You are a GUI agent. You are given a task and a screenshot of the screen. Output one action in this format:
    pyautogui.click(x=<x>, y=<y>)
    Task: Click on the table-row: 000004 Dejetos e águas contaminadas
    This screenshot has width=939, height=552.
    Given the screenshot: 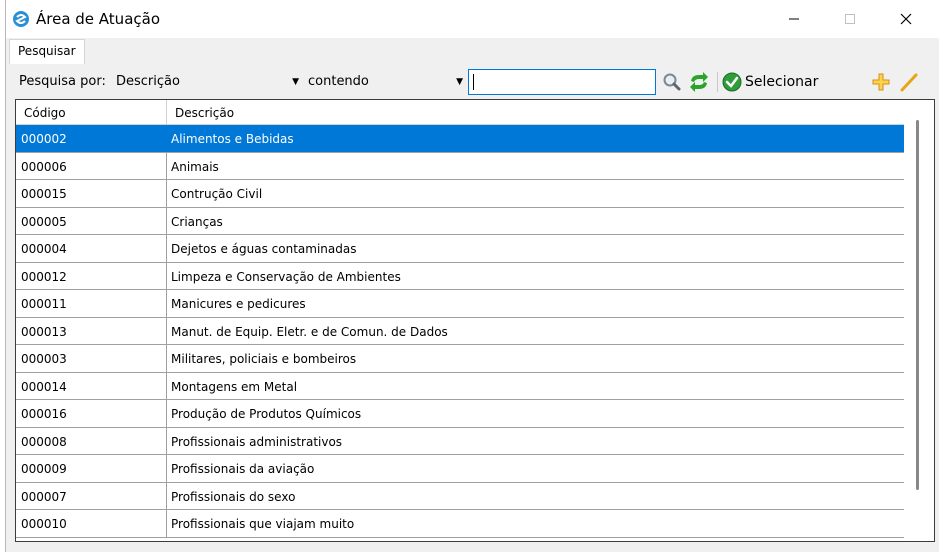 What is the action you would take?
    pyautogui.click(x=460, y=249)
    